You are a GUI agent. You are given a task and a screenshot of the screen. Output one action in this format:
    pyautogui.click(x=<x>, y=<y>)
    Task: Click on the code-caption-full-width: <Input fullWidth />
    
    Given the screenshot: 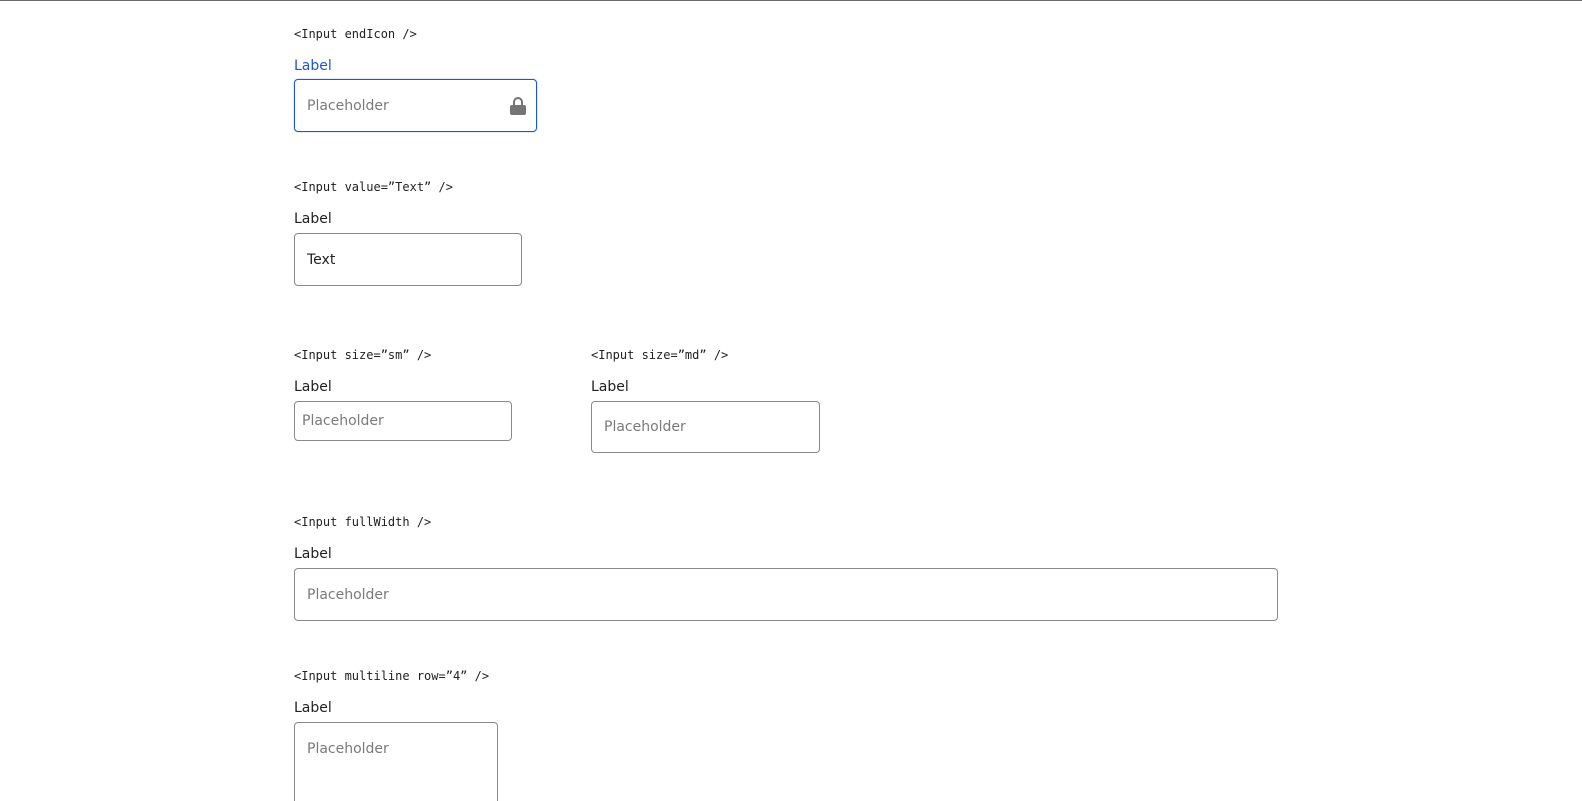 What is the action you would take?
    pyautogui.click(x=363, y=522)
    